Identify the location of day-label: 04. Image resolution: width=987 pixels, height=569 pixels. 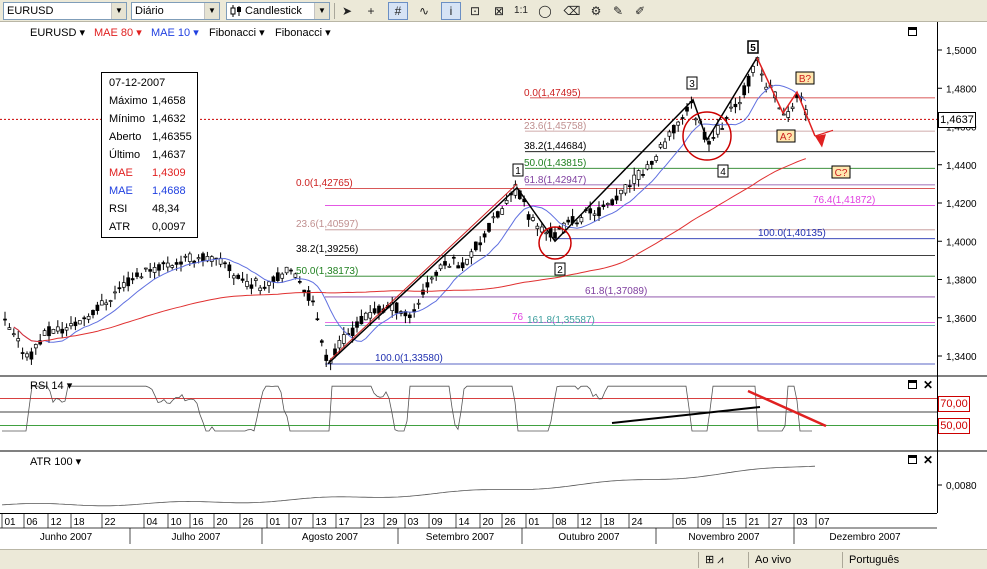
(152, 522).